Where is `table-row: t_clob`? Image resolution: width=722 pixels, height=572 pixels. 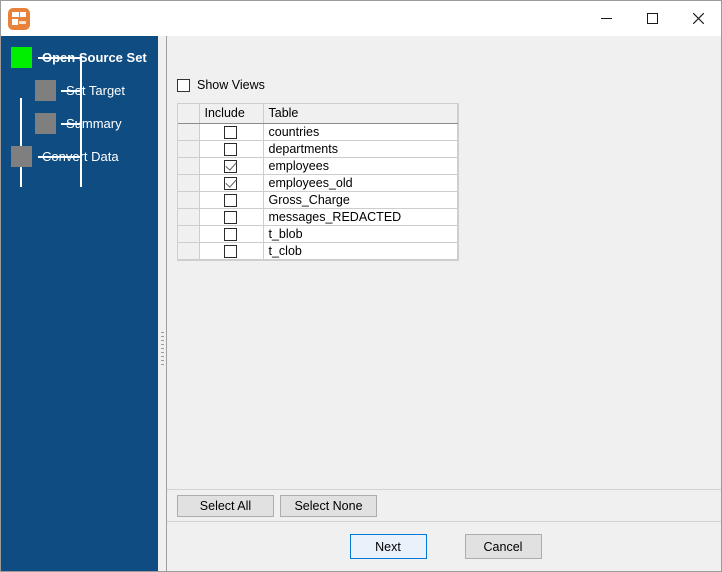 table-row: t_clob is located at coordinates (318, 251).